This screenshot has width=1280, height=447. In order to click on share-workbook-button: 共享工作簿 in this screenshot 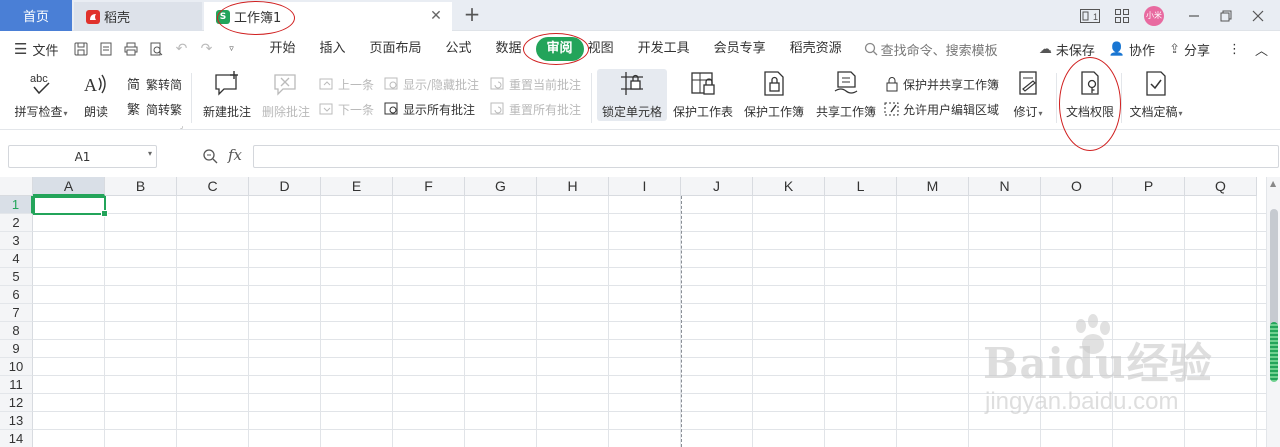, I will do `click(846, 96)`.